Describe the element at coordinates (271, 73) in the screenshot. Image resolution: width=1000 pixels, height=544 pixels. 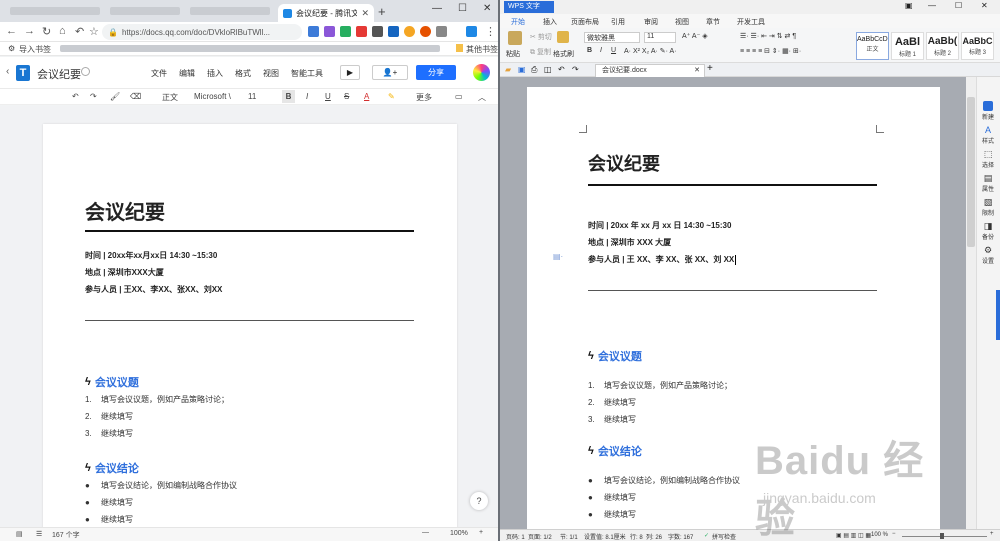
I see `menu-view: 视图` at that location.